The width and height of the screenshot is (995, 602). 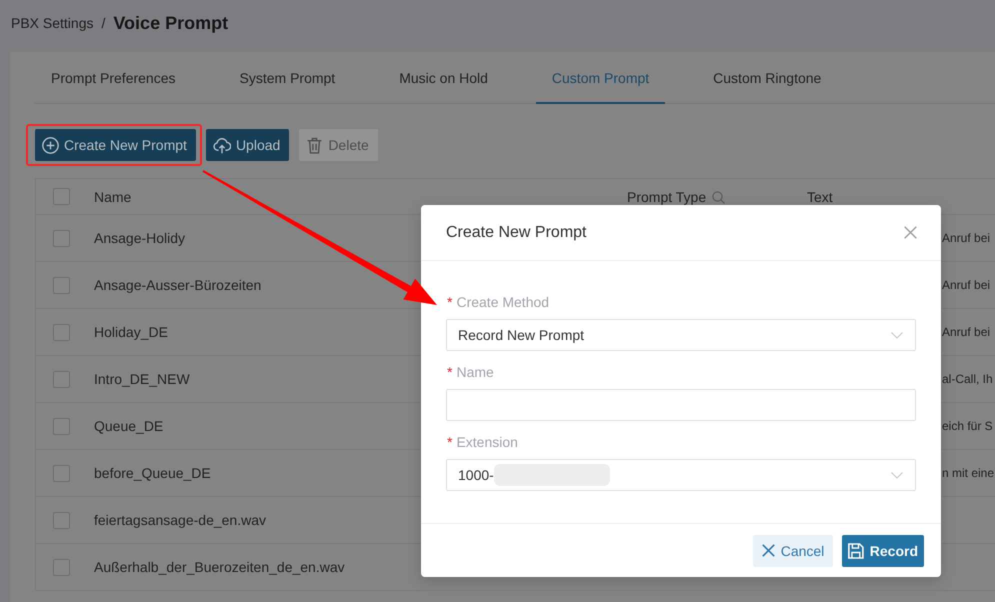 I want to click on text-input, so click(x=681, y=405).